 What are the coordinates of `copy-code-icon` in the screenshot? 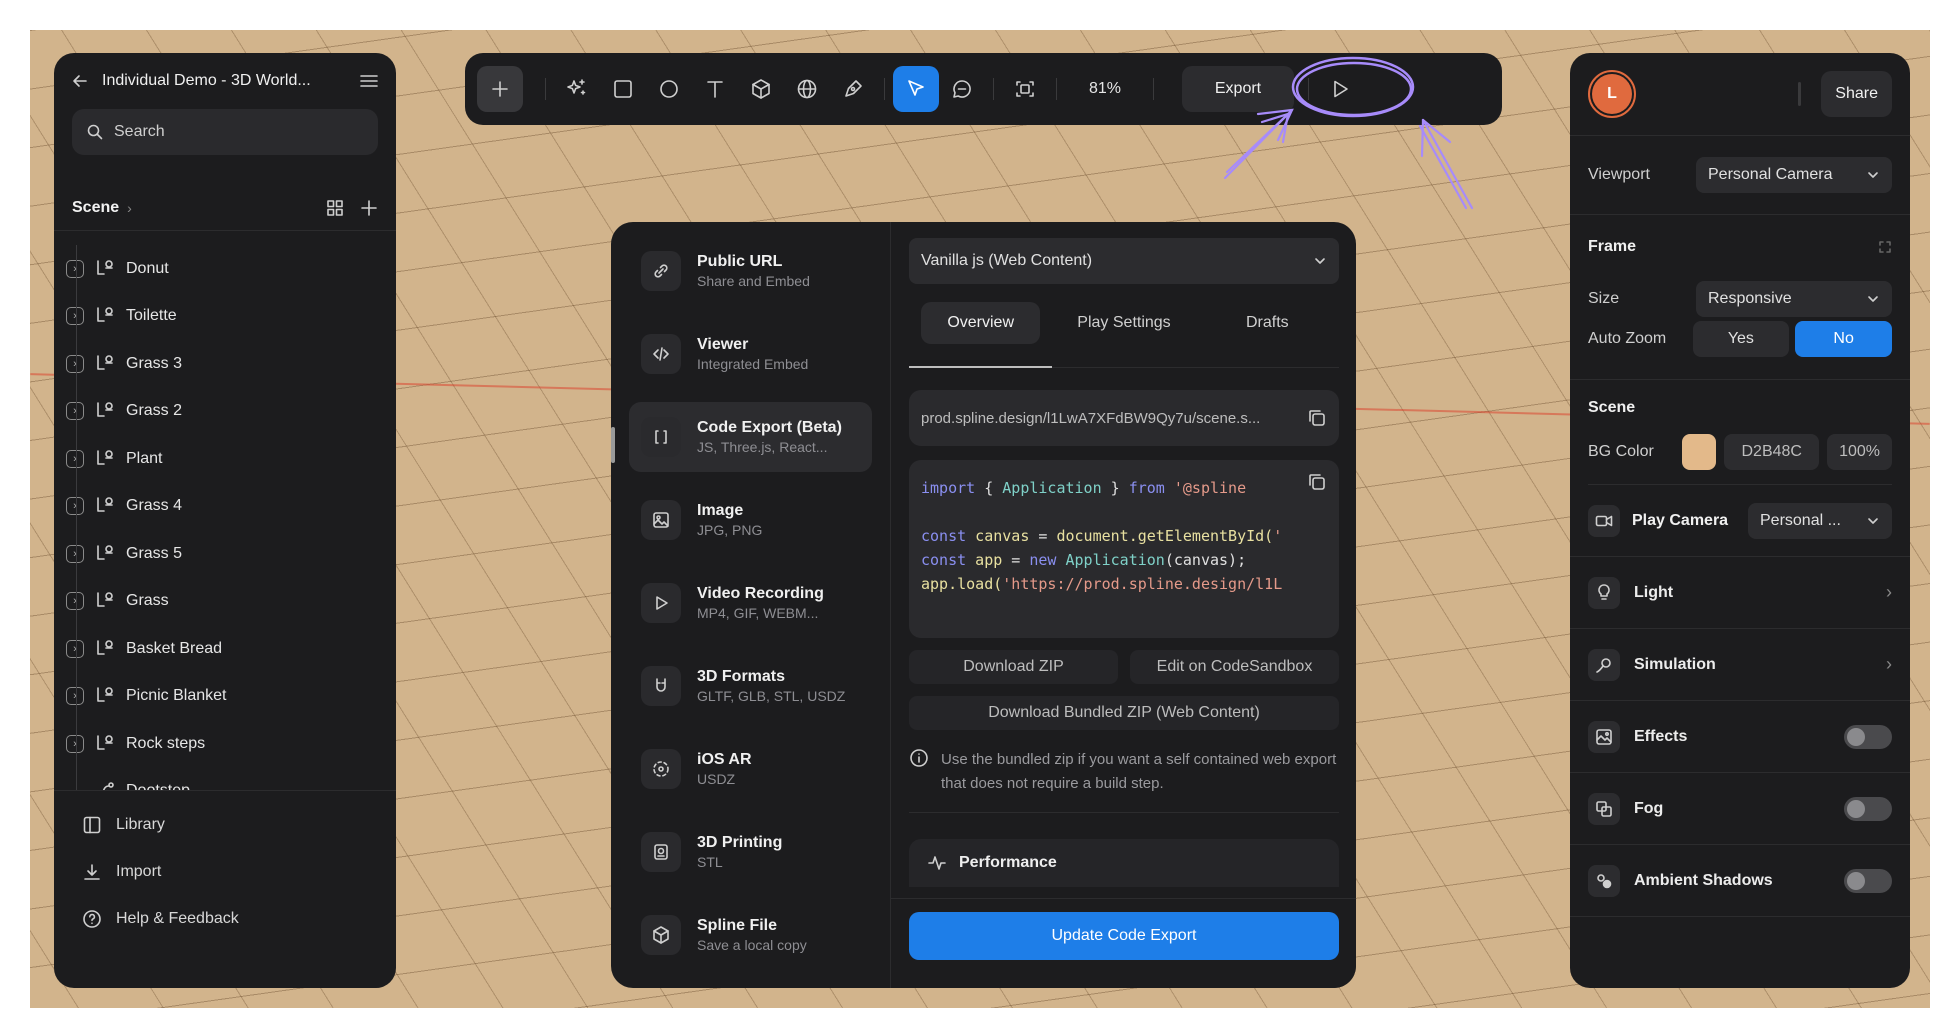 It's located at (1317, 482).